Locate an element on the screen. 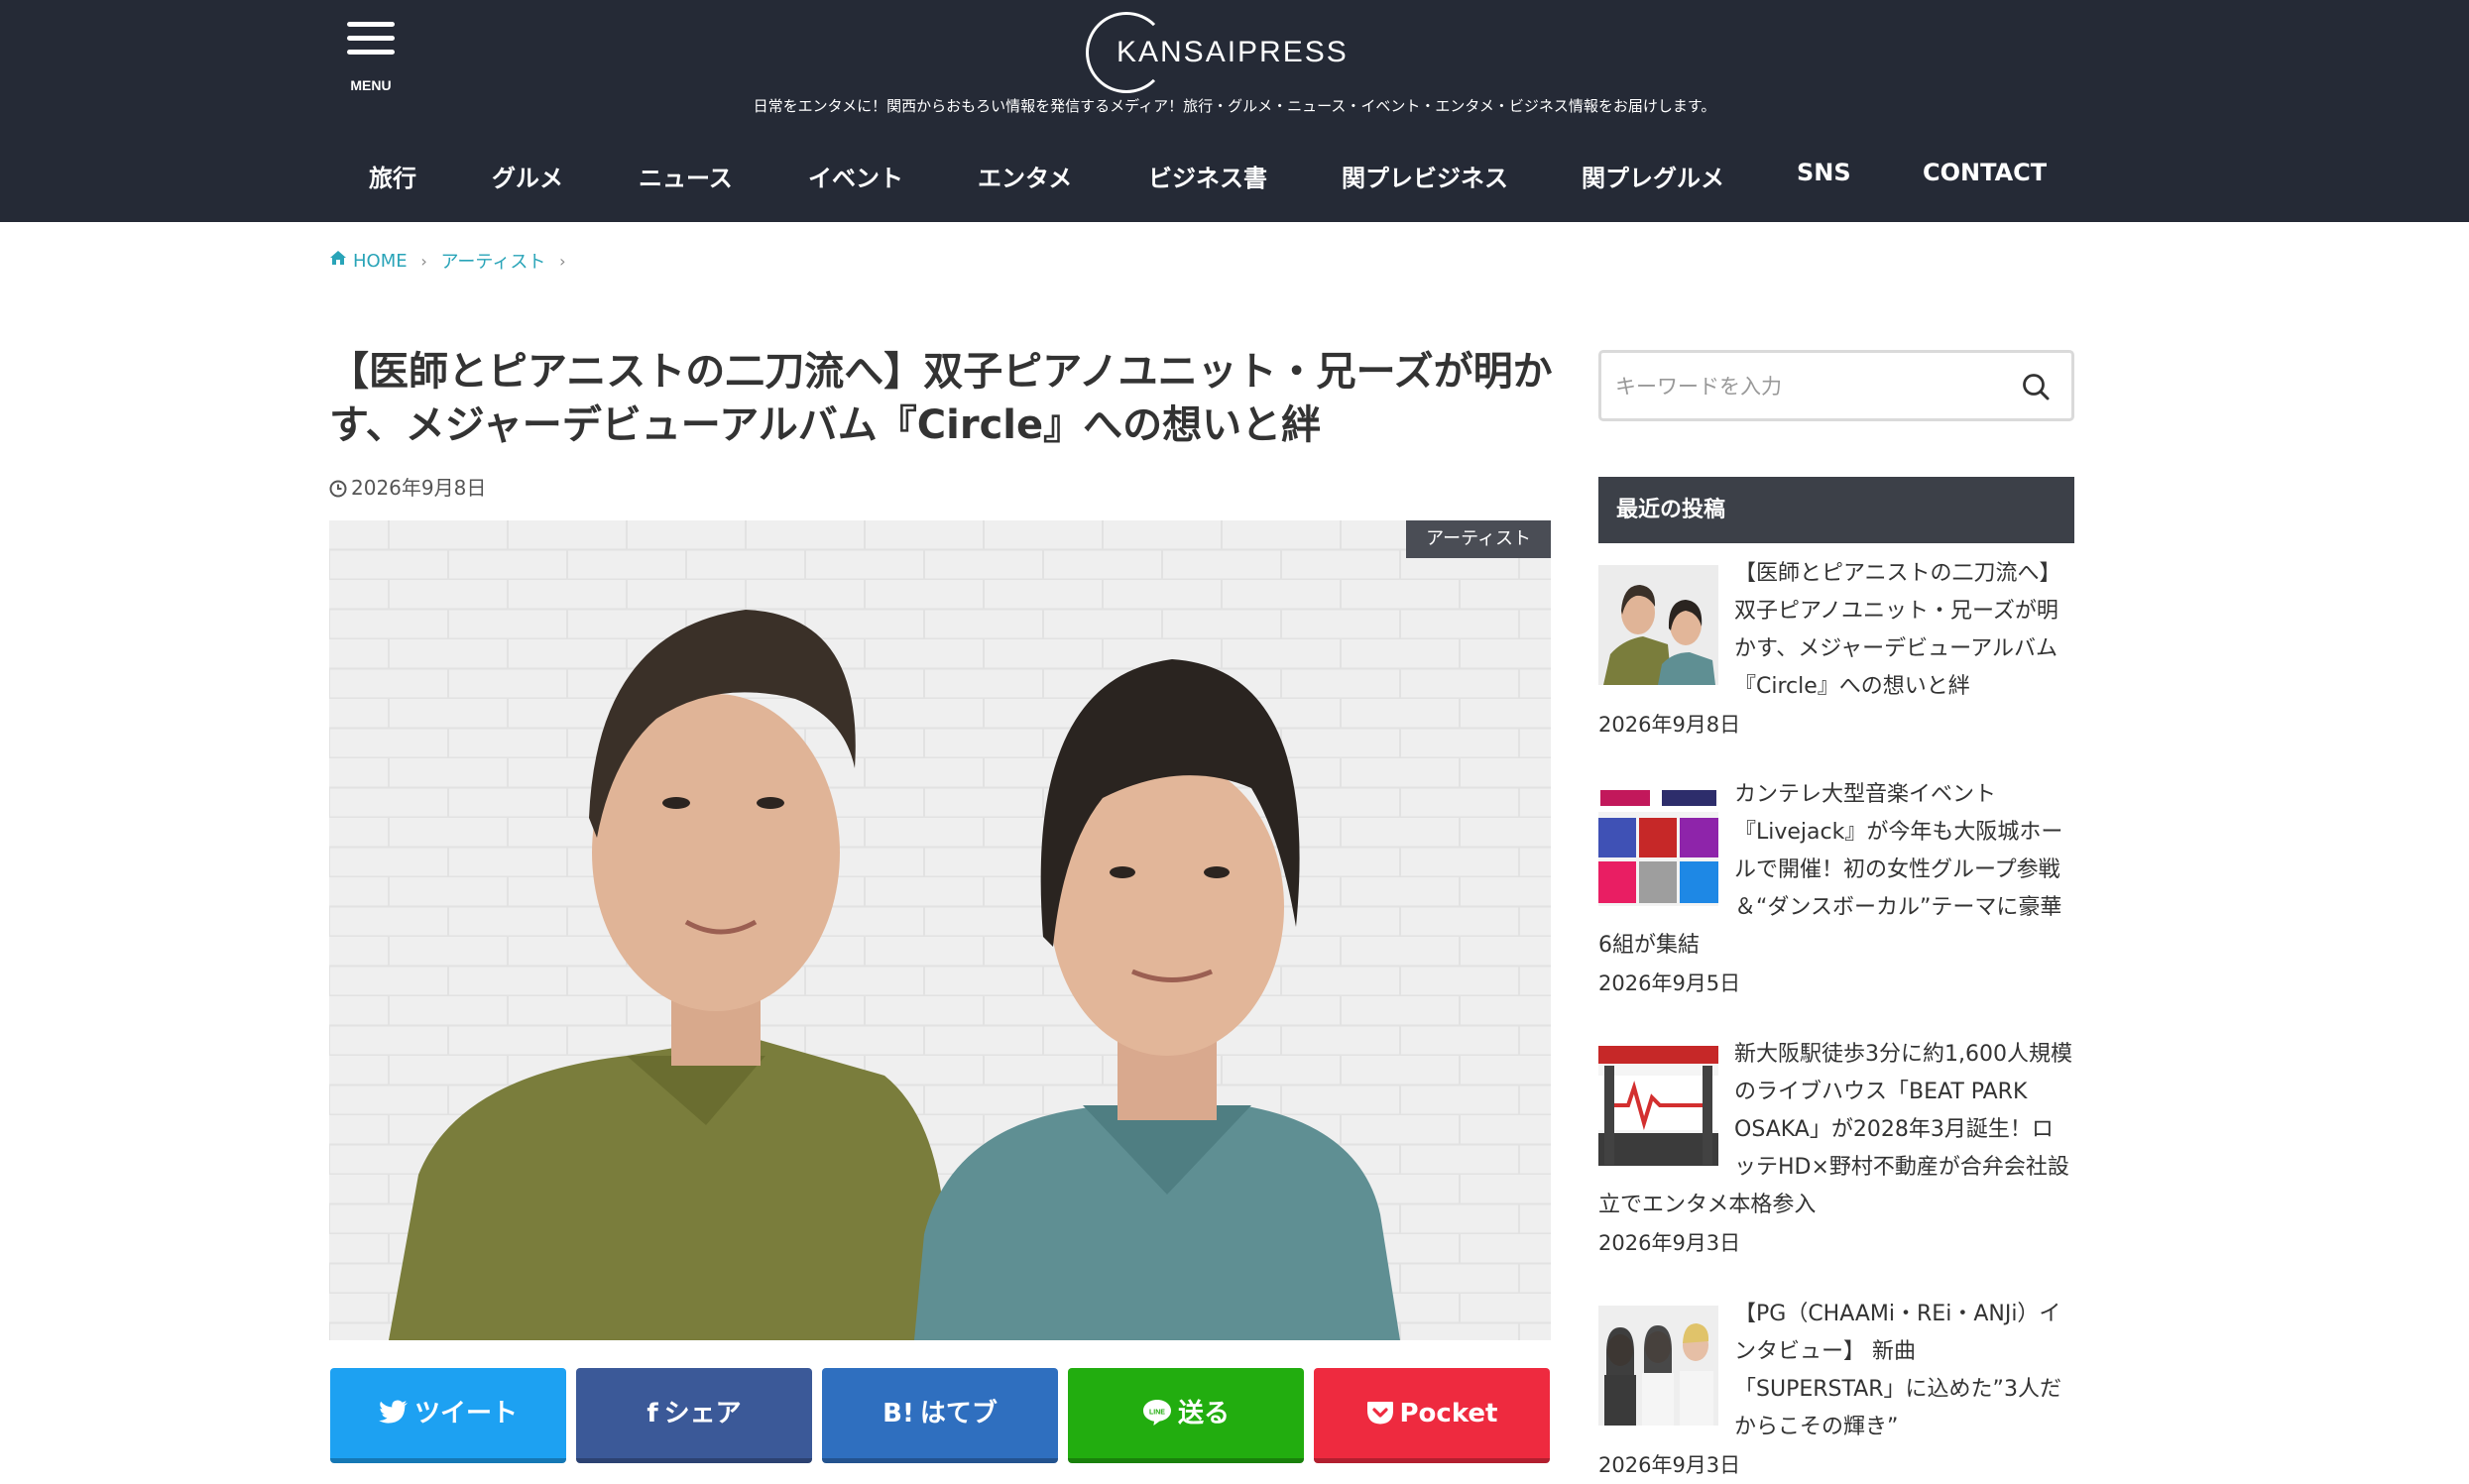 This screenshot has width=2469, height=1484. pocket-label: Pocket is located at coordinates (1448, 1414).